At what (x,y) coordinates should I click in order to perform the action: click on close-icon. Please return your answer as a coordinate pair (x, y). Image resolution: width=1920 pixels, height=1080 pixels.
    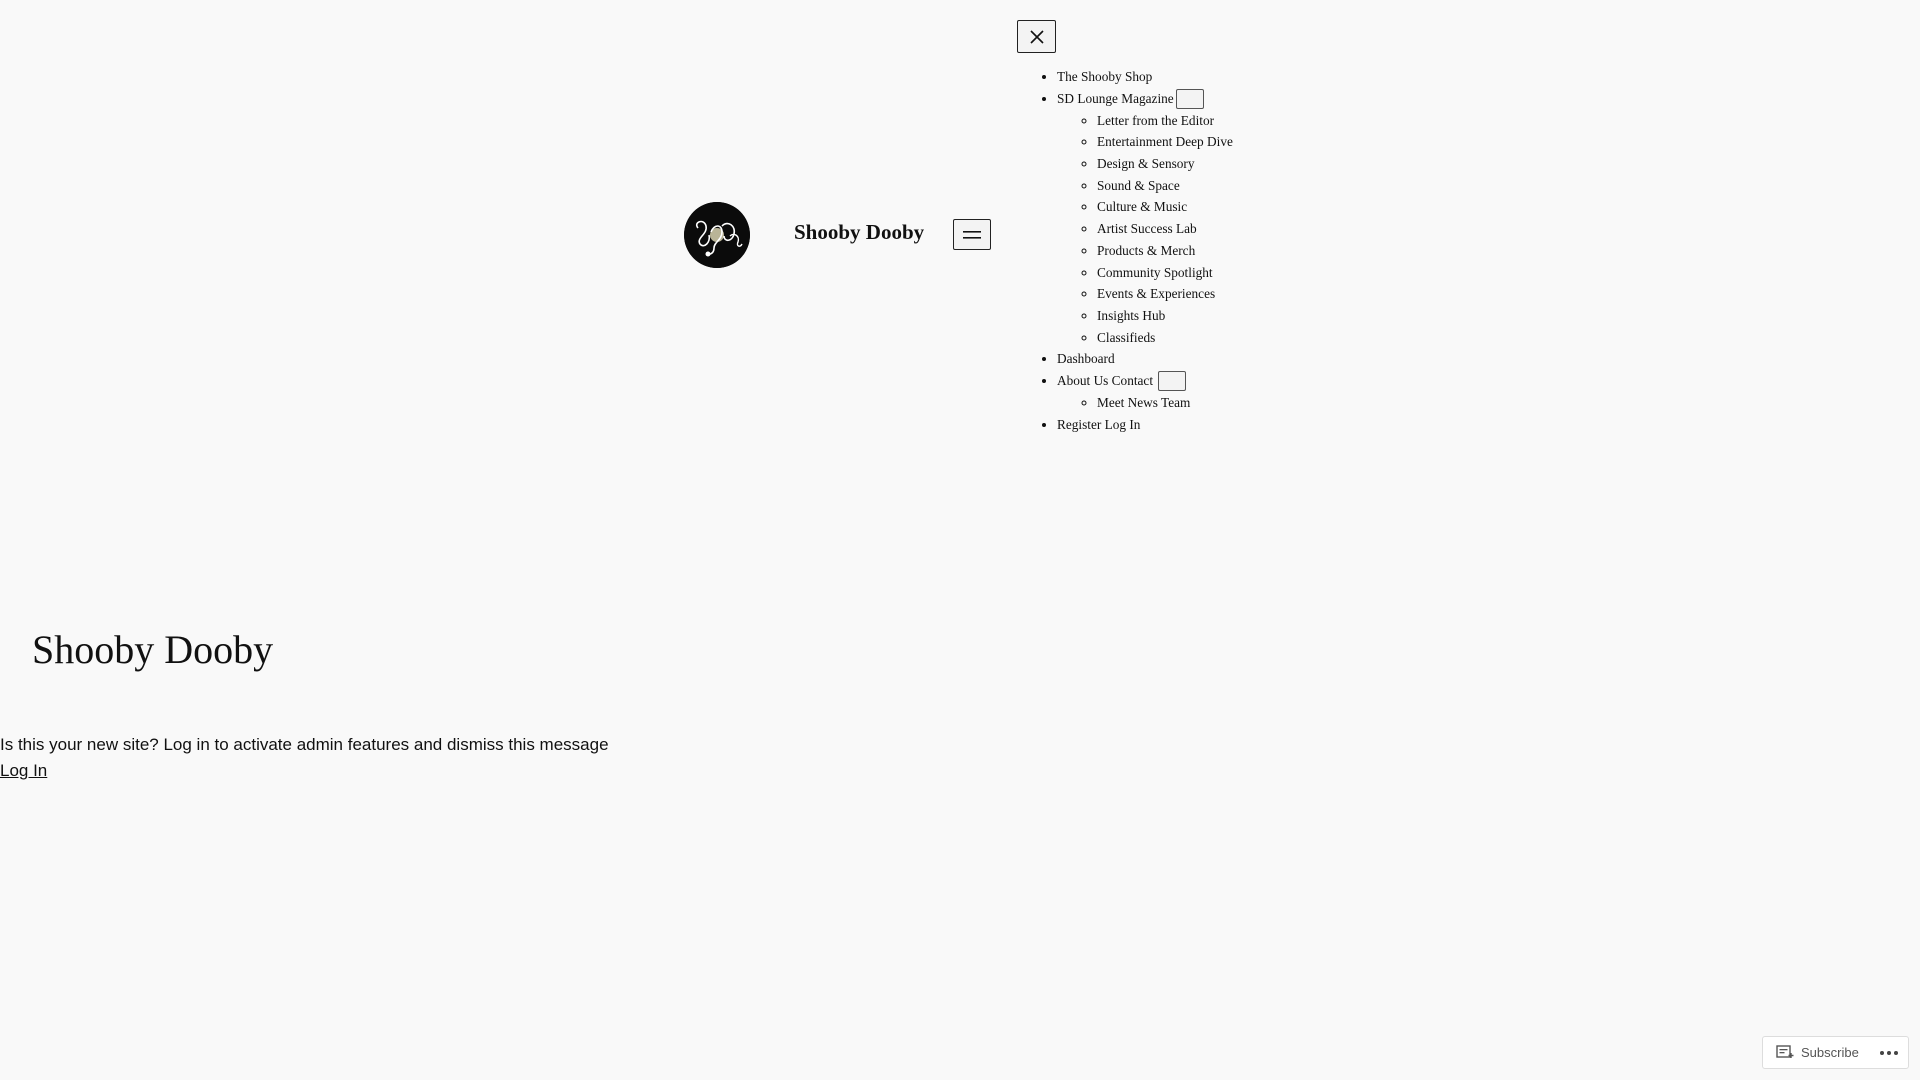
    Looking at the image, I should click on (1036, 36).